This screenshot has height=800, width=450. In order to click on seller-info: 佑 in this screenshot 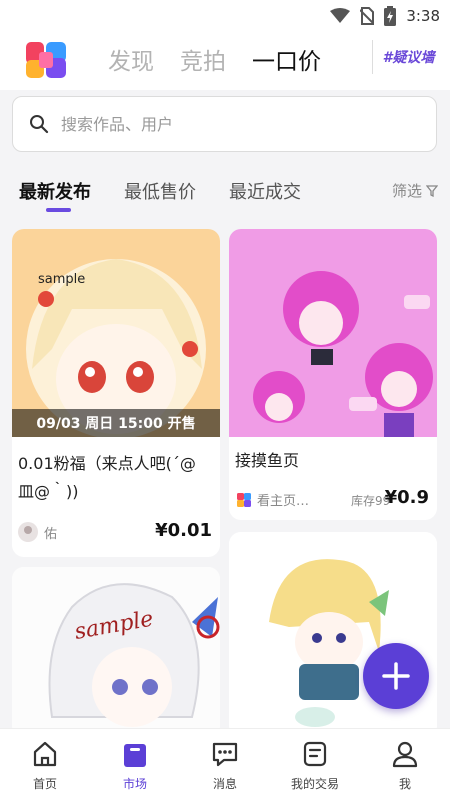, I will do `click(37, 532)`.